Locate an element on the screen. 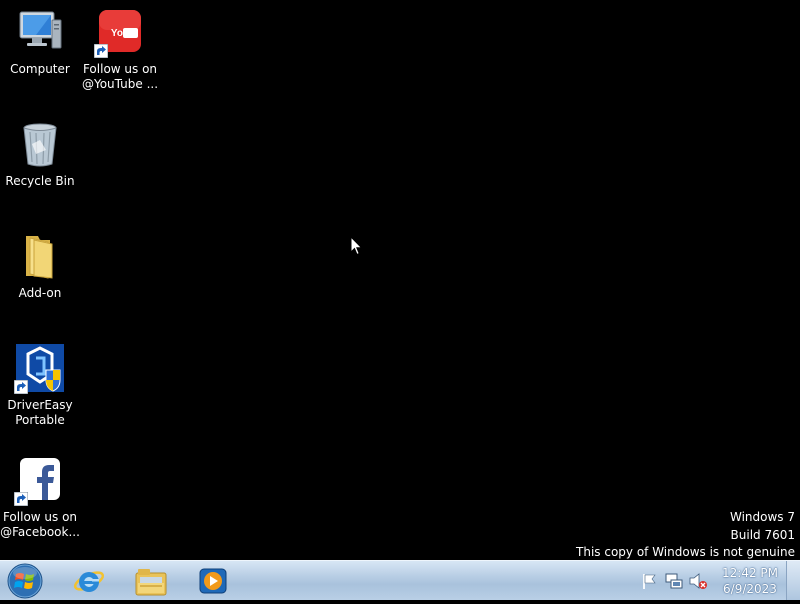  desktop-icon-add-on: Add-on is located at coordinates (40, 266).